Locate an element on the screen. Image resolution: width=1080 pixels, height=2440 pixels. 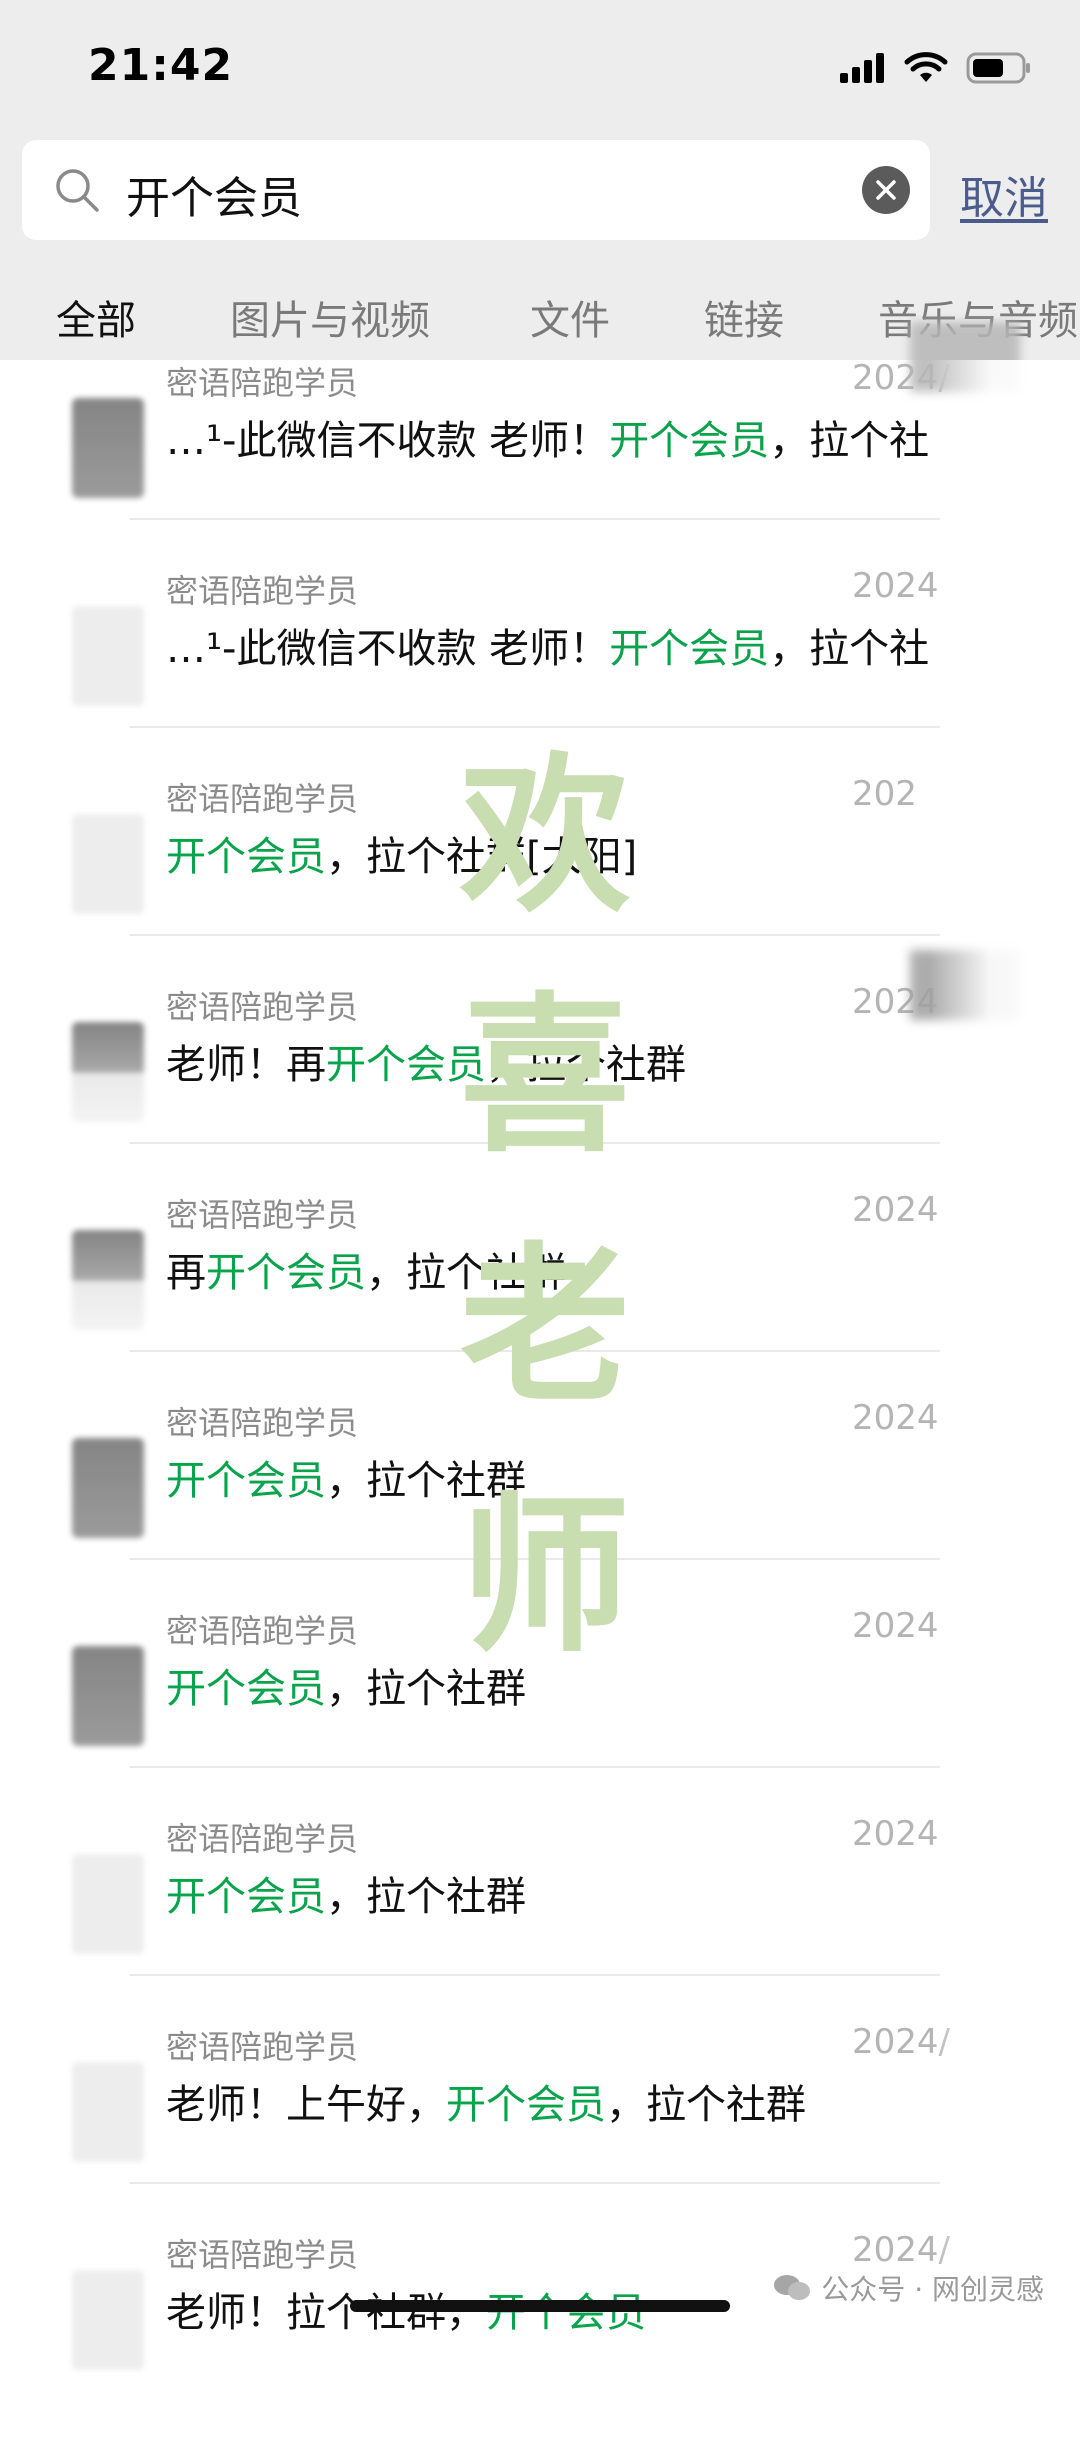
search-input: 开个会员 is located at coordinates (214, 194).